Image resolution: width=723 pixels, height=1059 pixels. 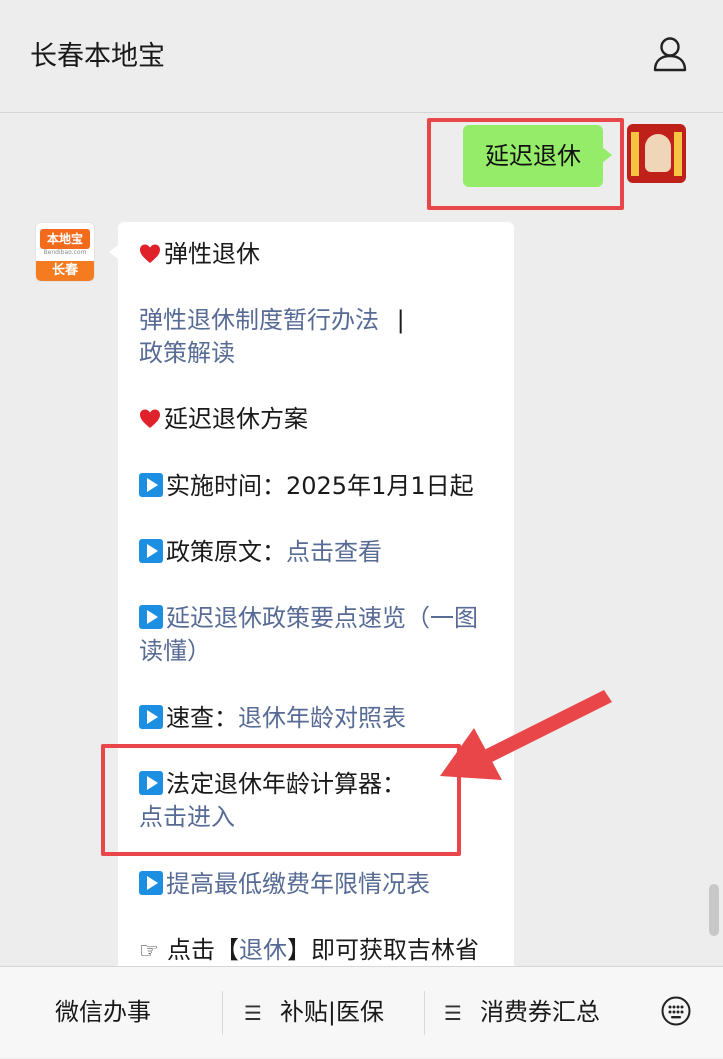 I want to click on policy-interpretation-link: 政策解读, so click(x=187, y=353).